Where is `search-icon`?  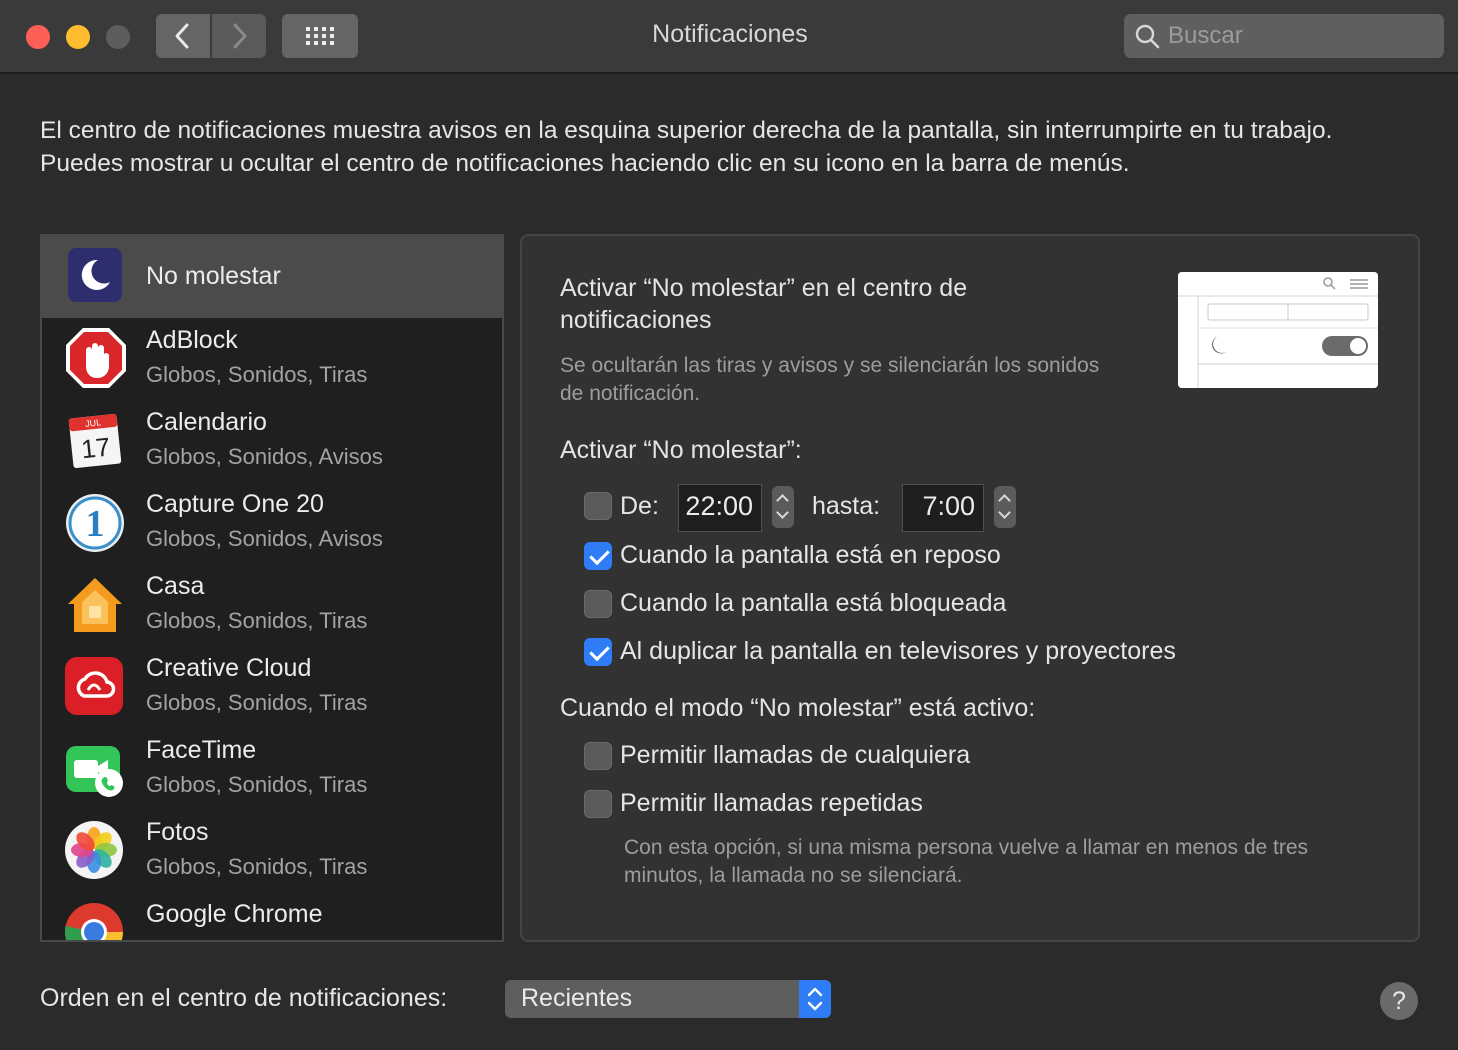
search-icon is located at coordinates (1147, 36).